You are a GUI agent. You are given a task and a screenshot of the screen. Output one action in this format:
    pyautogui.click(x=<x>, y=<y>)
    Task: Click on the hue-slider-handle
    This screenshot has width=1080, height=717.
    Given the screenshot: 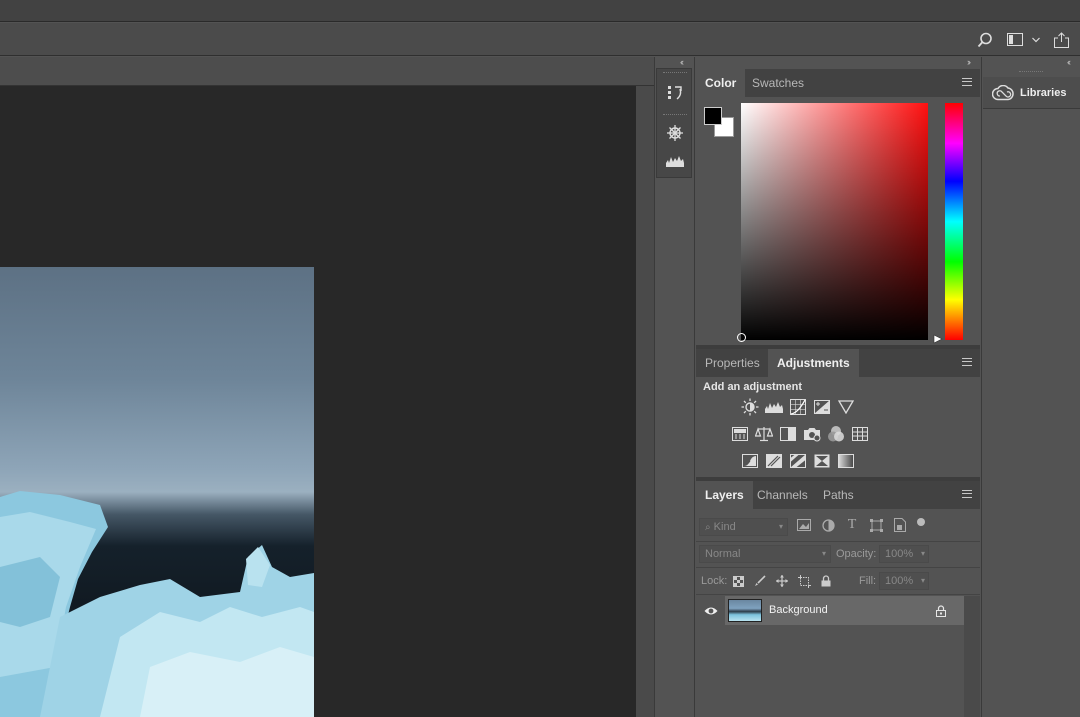 What is the action you would take?
    pyautogui.click(x=938, y=339)
    